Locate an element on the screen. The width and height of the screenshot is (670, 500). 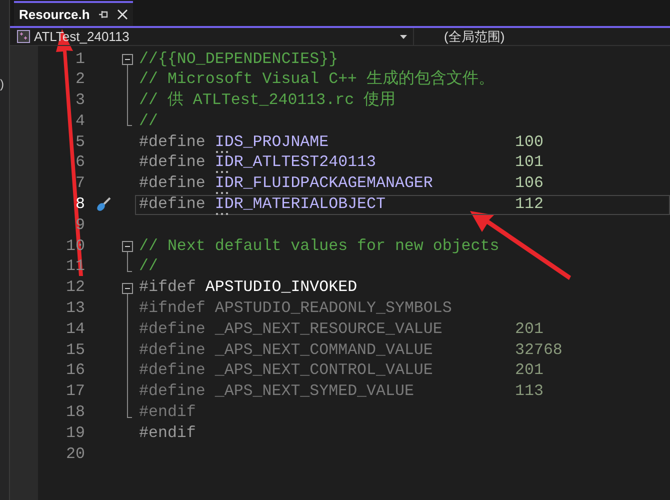
code-token: 100 is located at coordinates (529, 142).